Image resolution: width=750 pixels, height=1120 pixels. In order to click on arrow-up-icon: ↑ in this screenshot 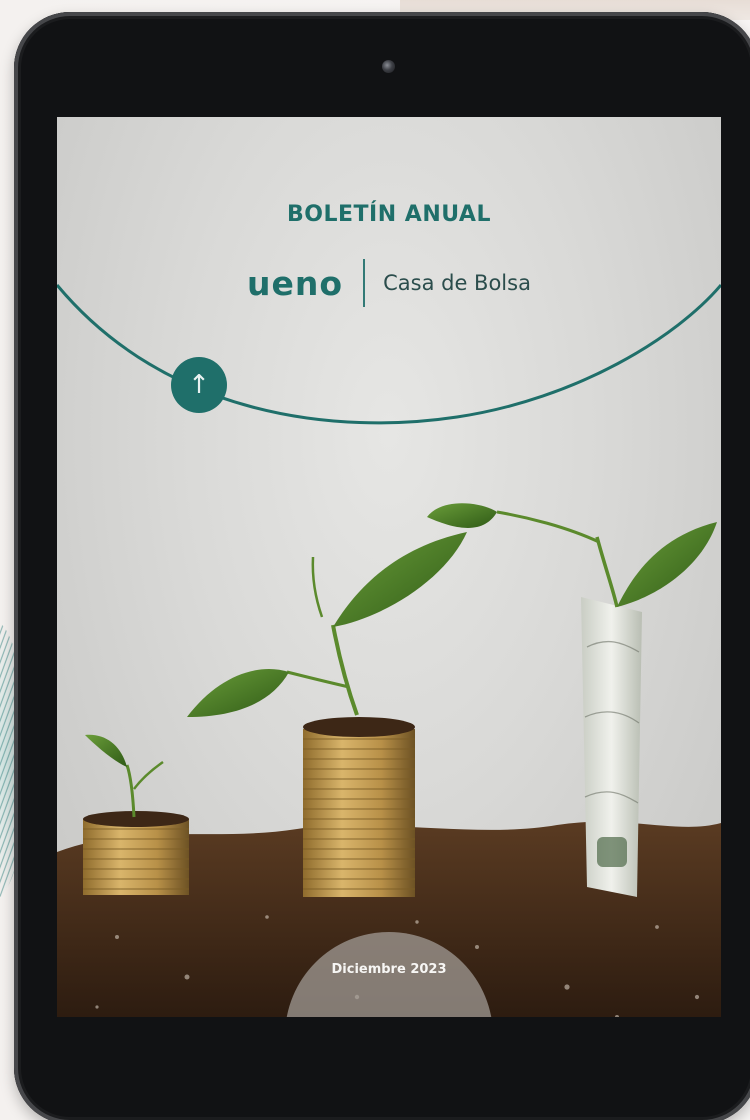, I will do `click(199, 385)`.